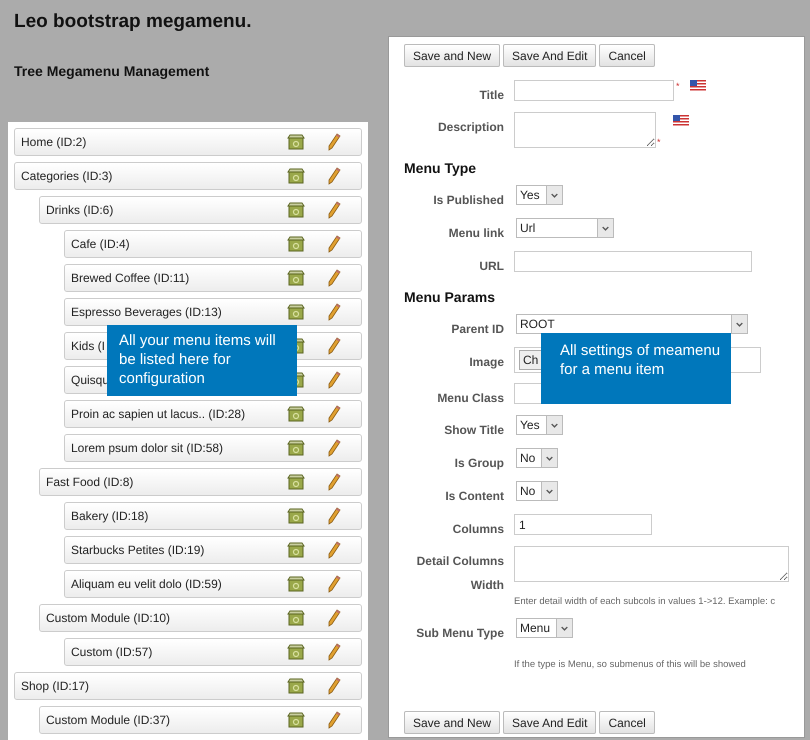 This screenshot has height=740, width=810. What do you see at coordinates (545, 628) in the screenshot?
I see `select-field: Menu` at bounding box center [545, 628].